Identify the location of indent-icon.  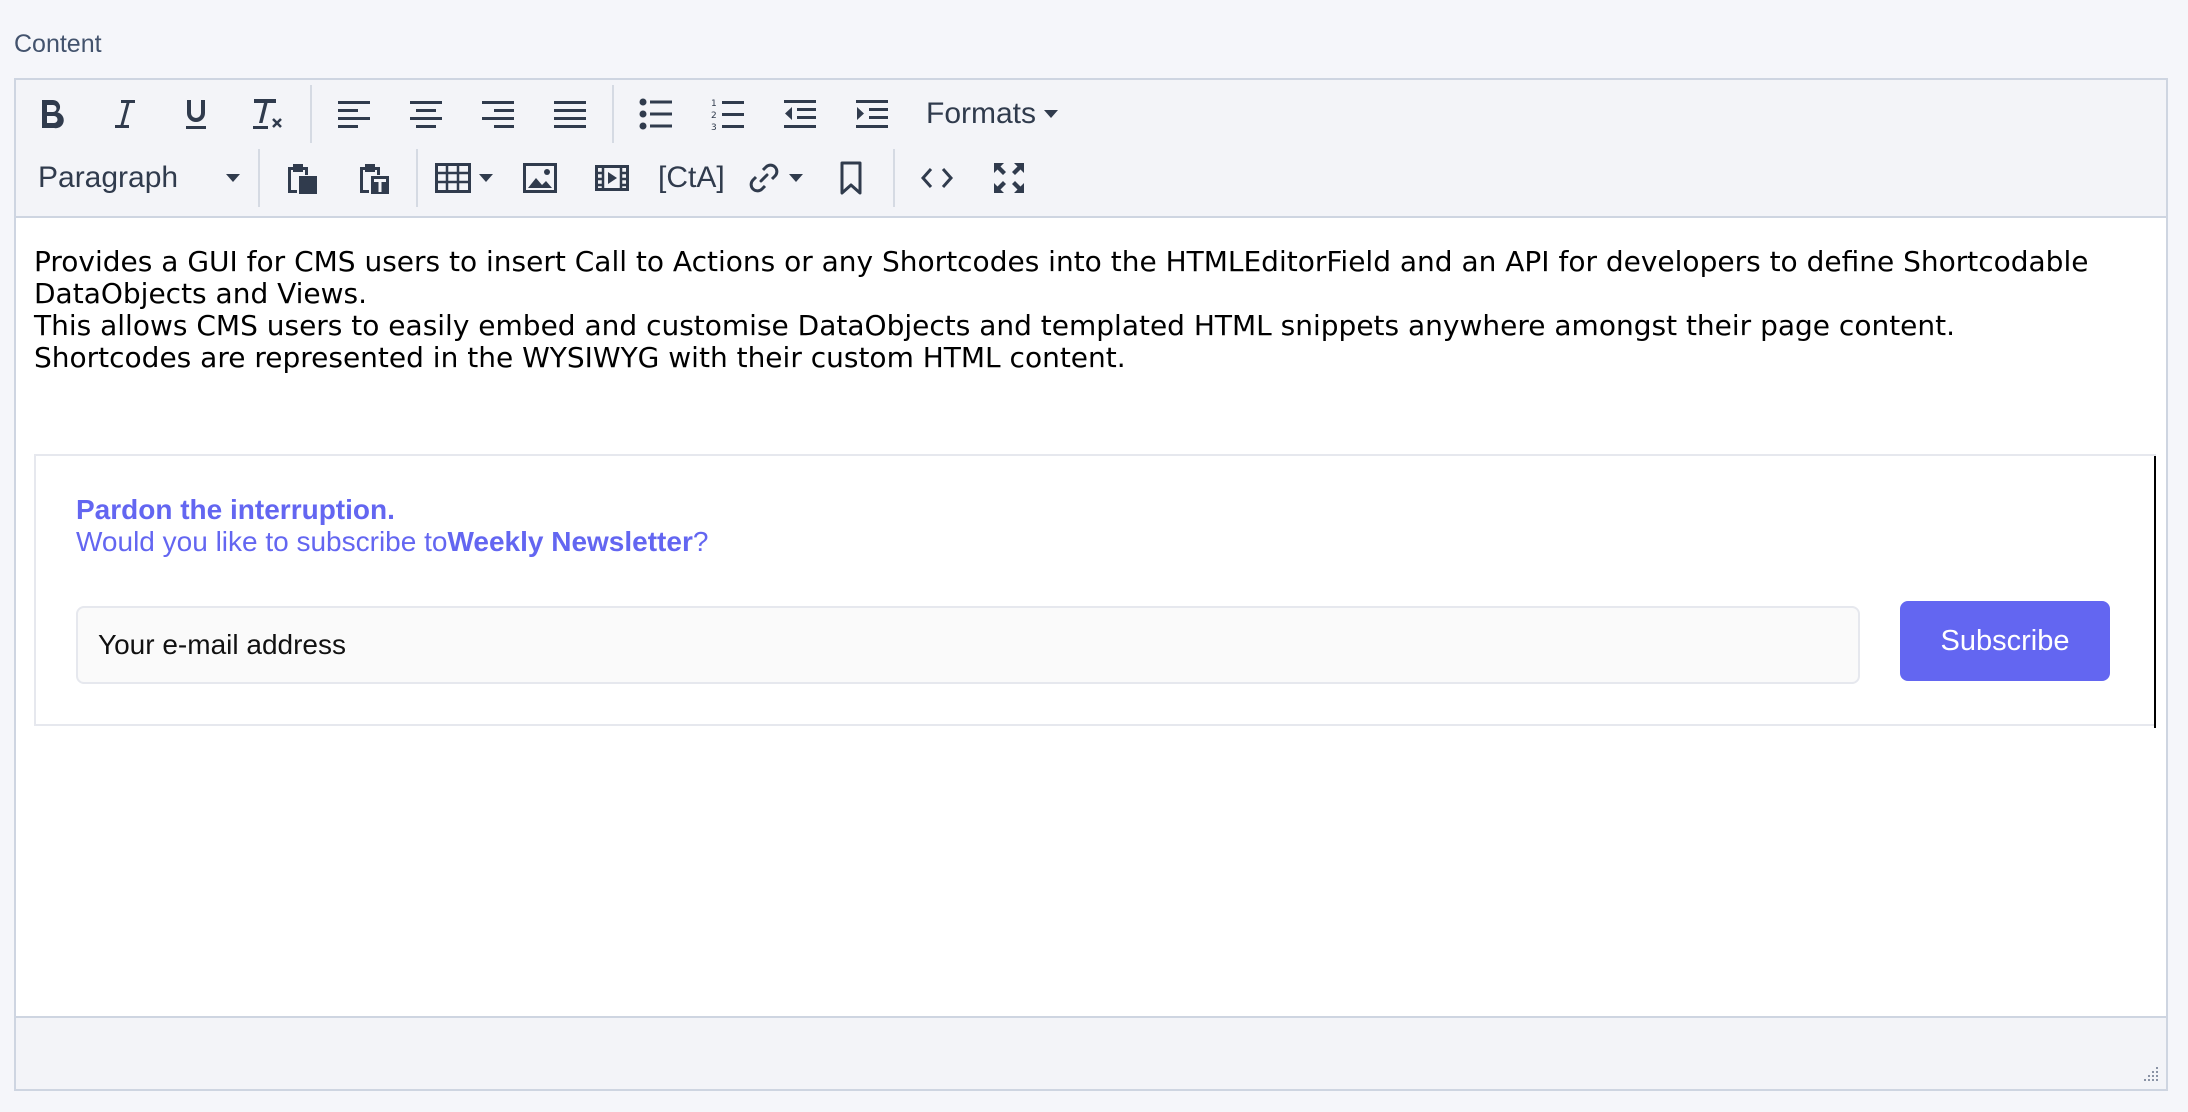
(872, 114).